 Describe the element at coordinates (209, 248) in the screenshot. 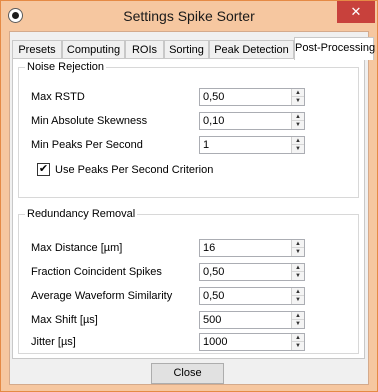

I see `max-distance-value: 16` at that location.